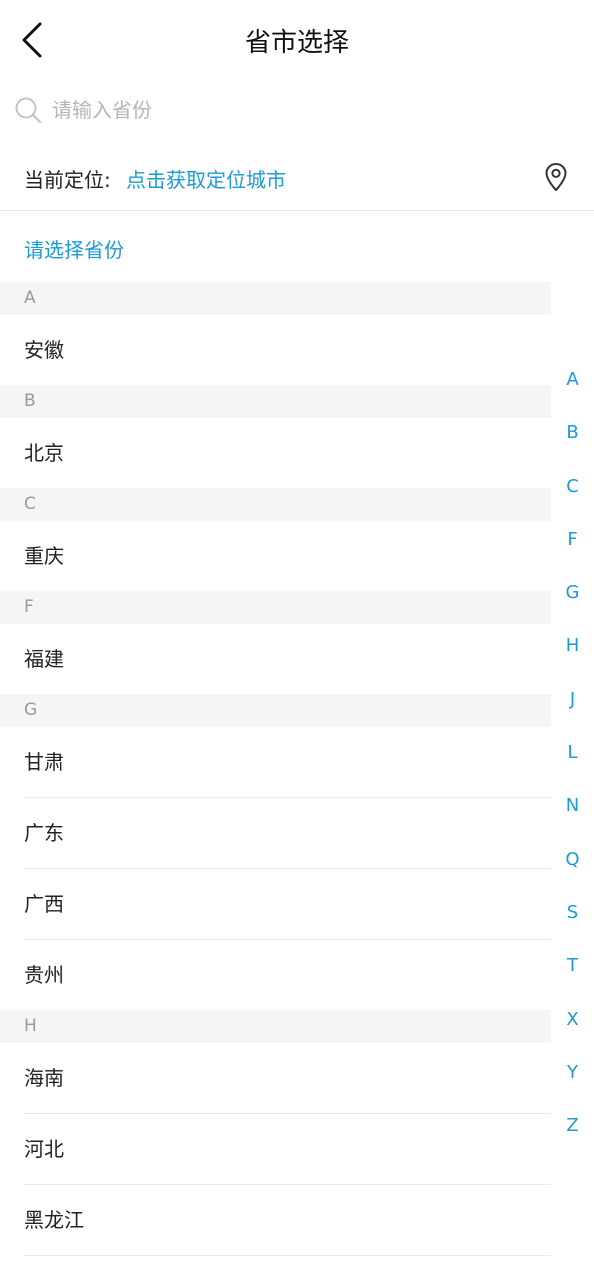 The height and width of the screenshot is (1280, 594). What do you see at coordinates (572, 539) in the screenshot?
I see `index-letter: F` at bounding box center [572, 539].